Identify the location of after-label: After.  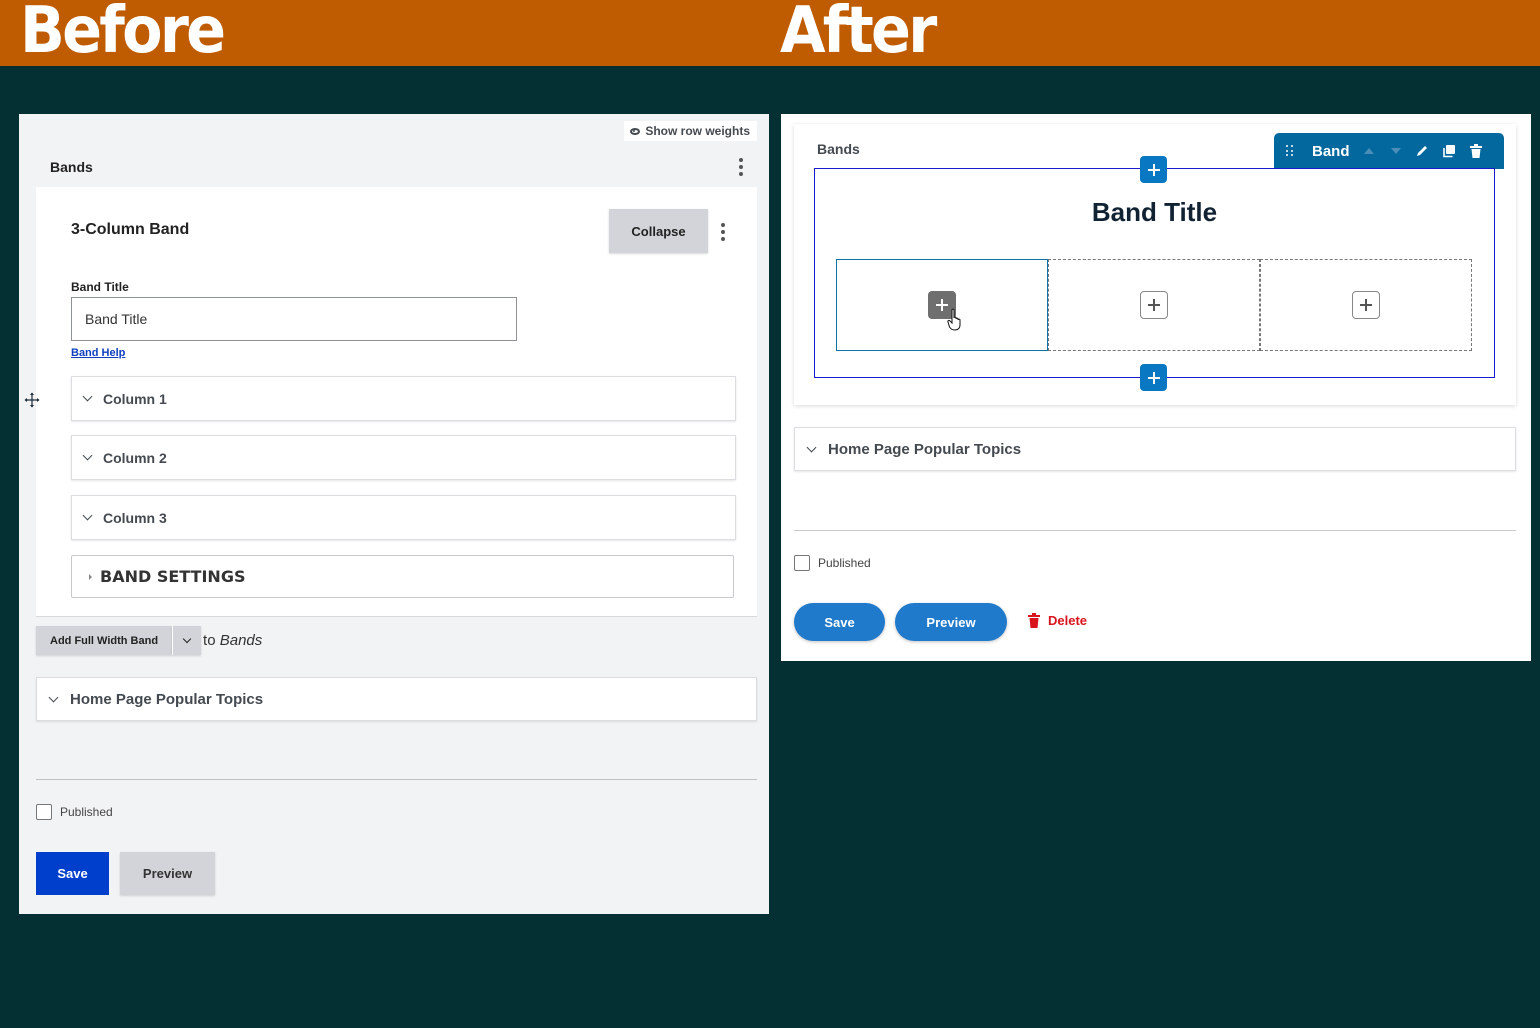
(858, 34).